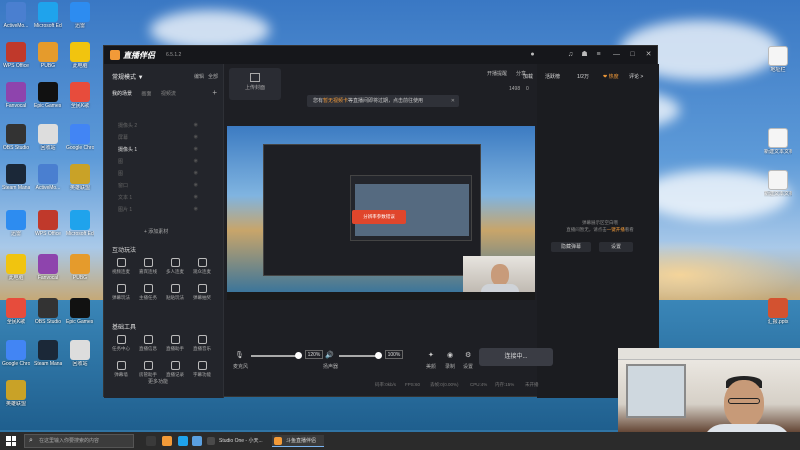 The image size is (800, 450). I want to click on one-click-live-link: 一键开播, so click(616, 229).